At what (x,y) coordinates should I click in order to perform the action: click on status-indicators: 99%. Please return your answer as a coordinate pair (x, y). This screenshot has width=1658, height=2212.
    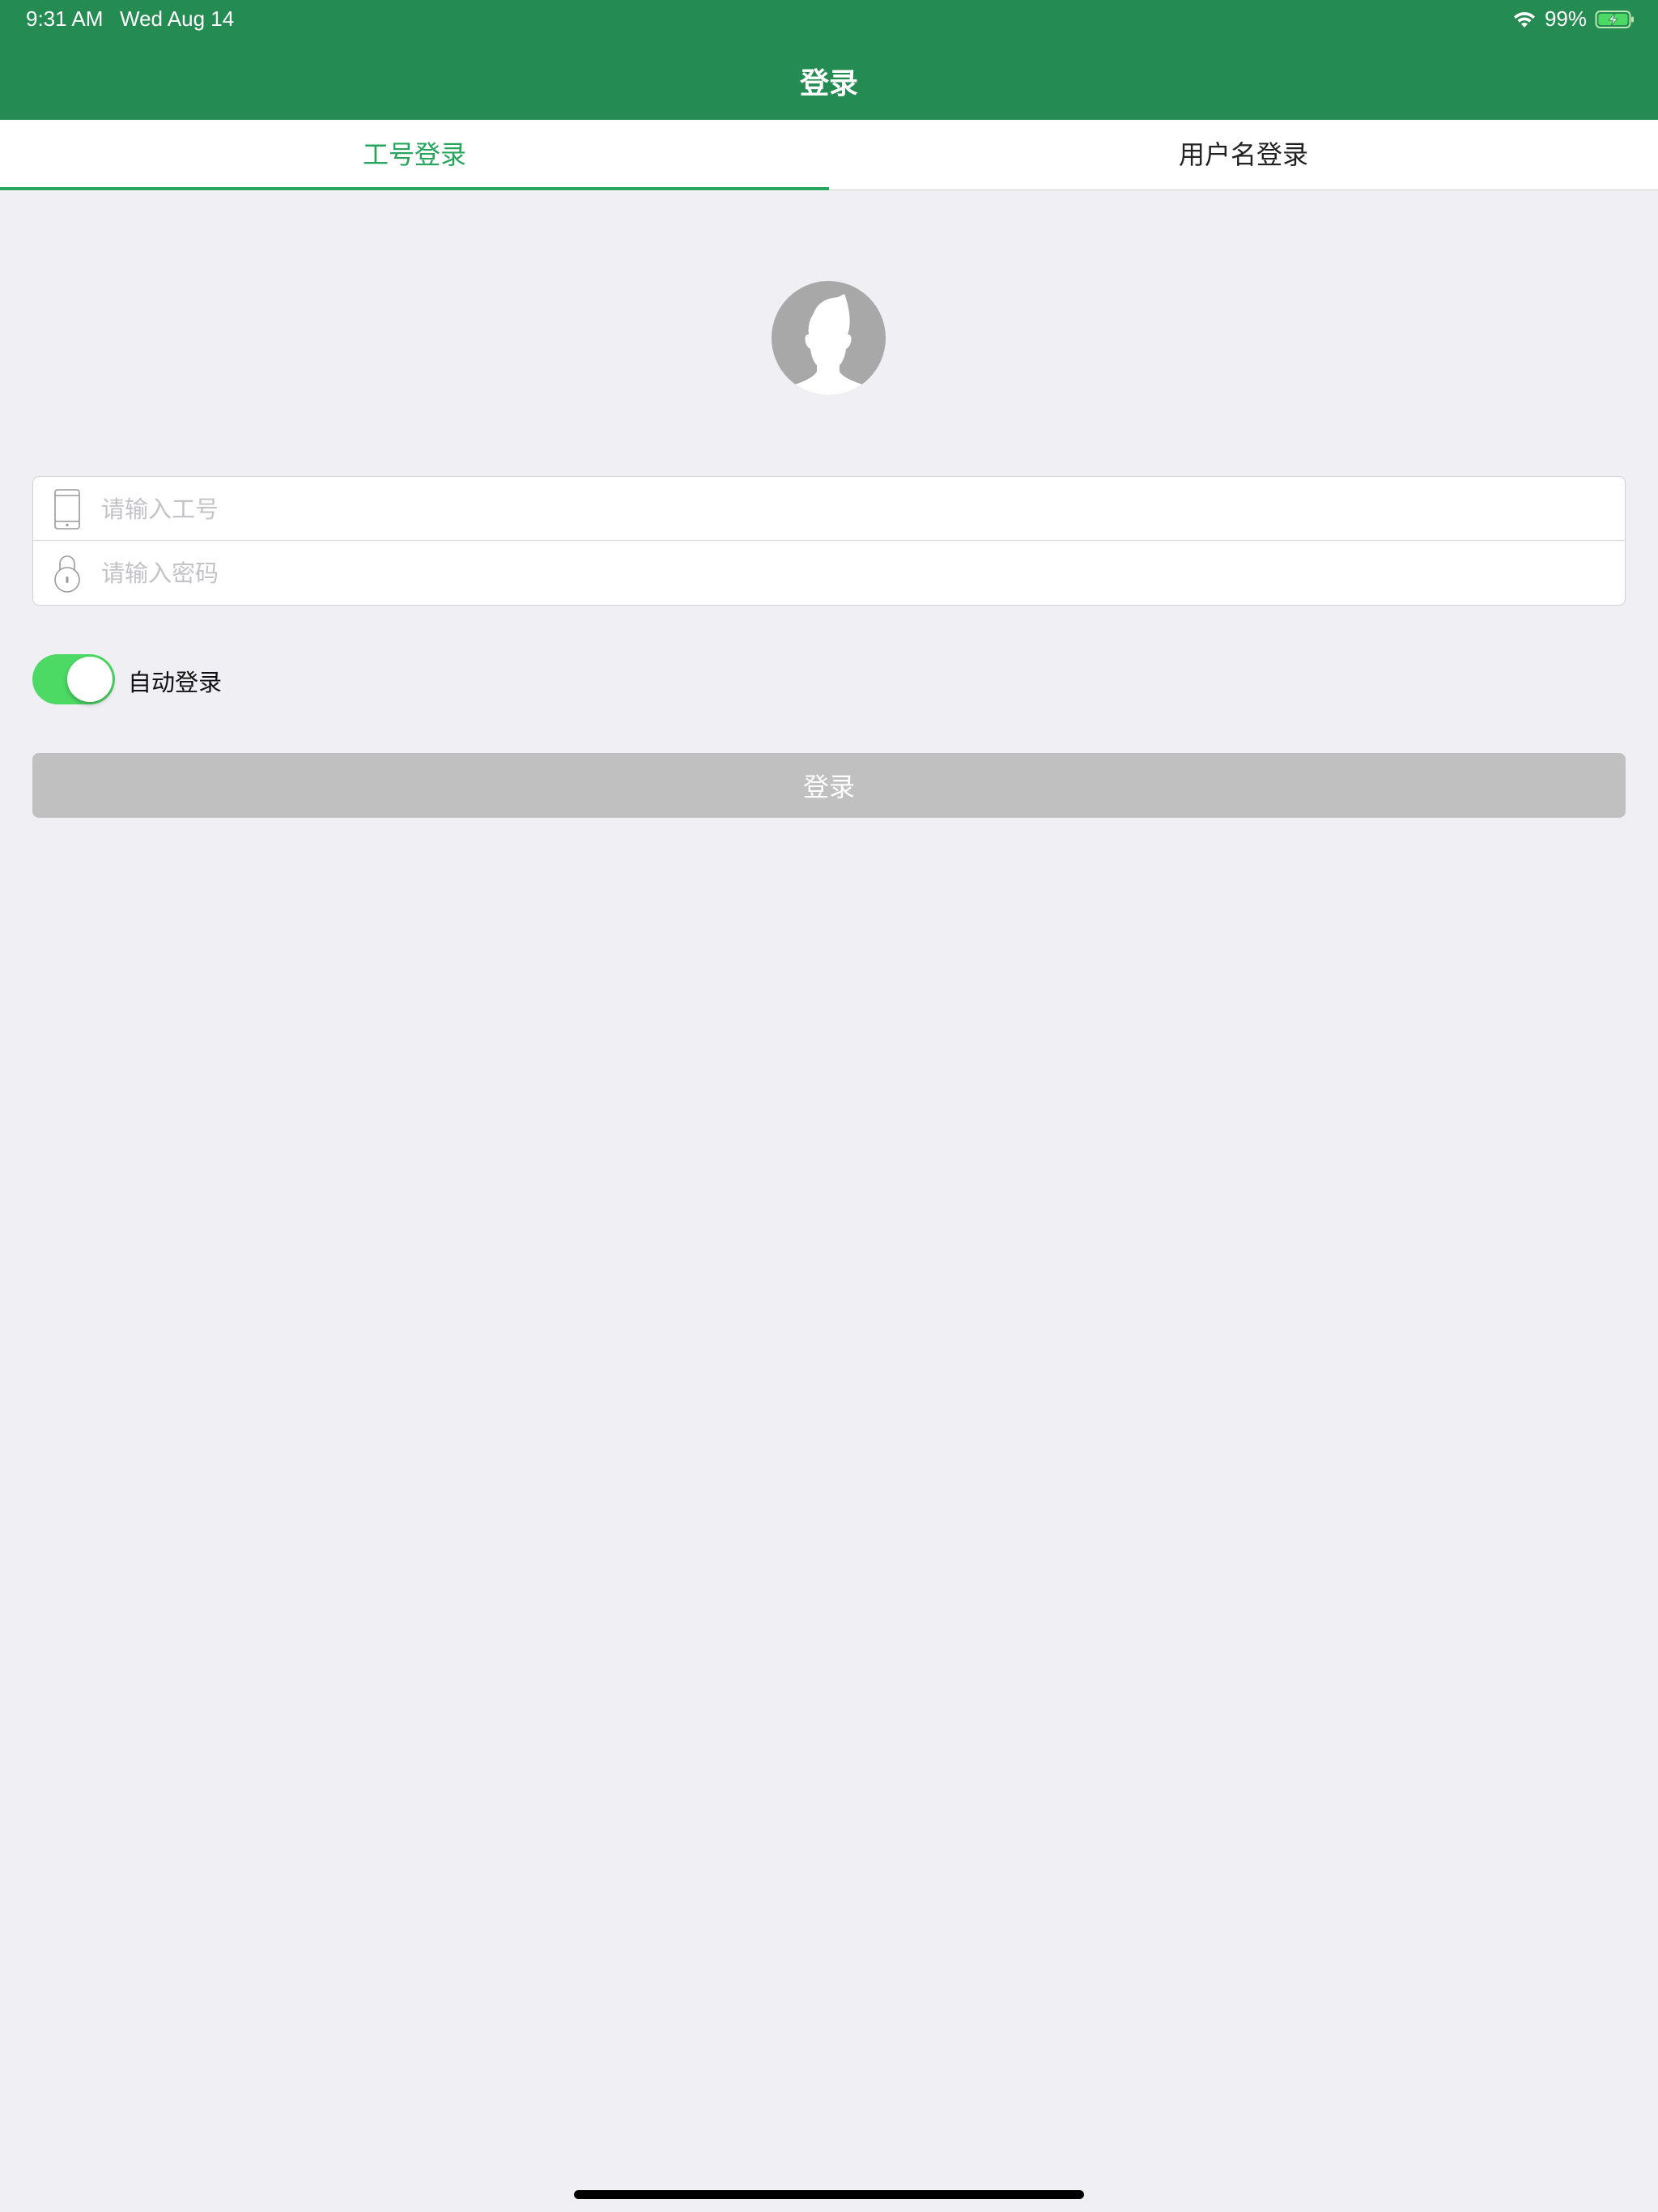
    Looking at the image, I should click on (1573, 19).